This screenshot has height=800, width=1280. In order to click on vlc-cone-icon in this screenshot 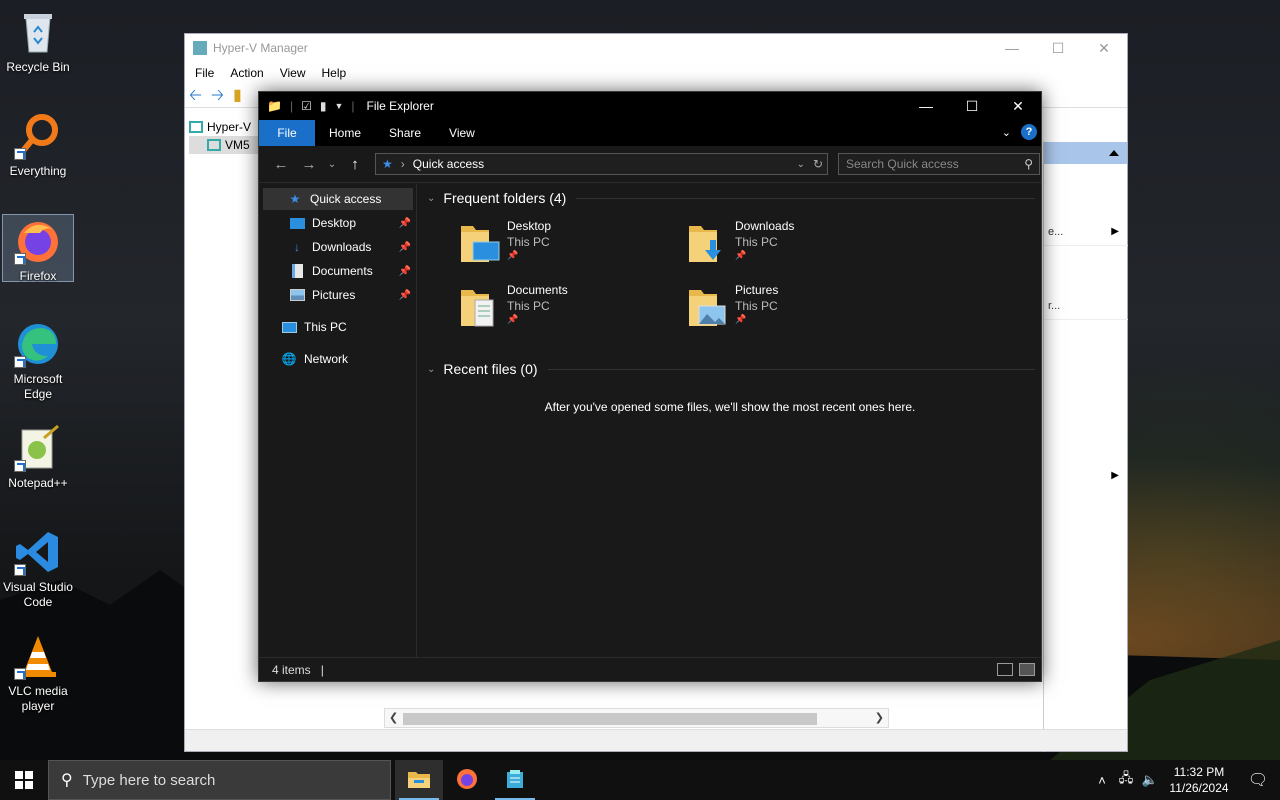, I will do `click(38, 656)`.